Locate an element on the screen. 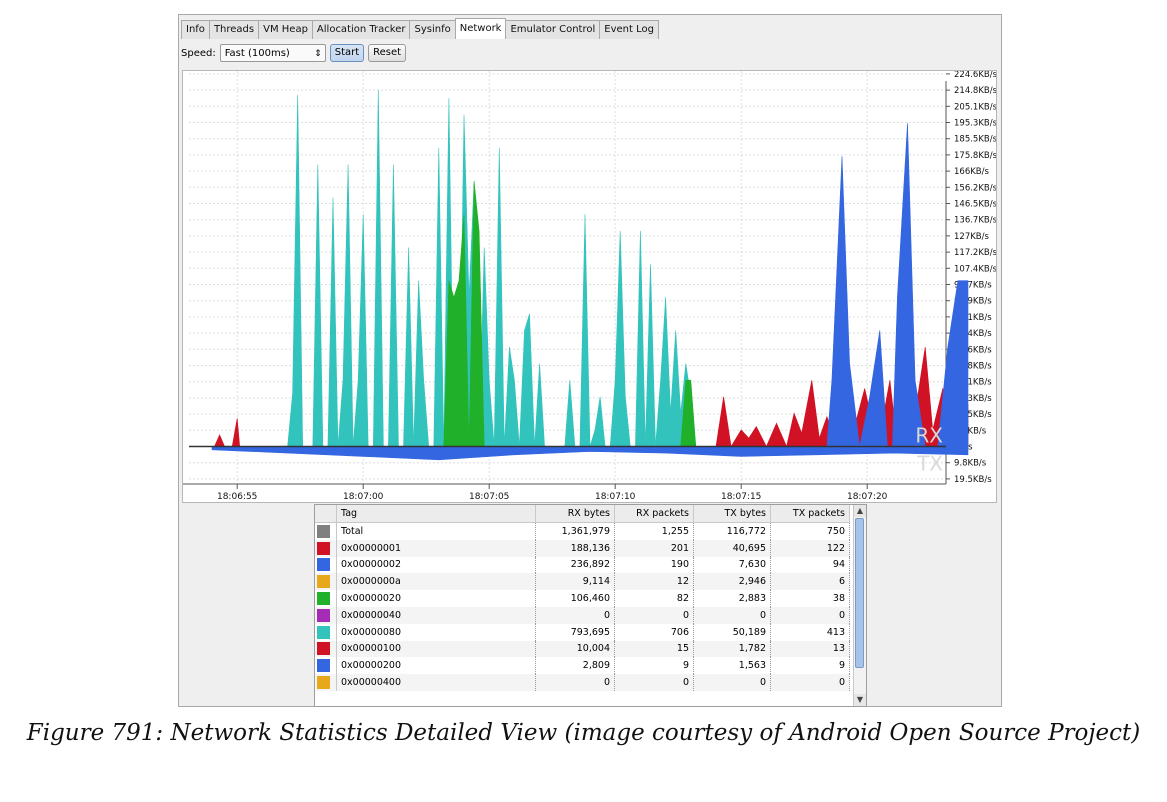 The image size is (1167, 802). row-rx-bytes: 9,114 is located at coordinates (575, 582).